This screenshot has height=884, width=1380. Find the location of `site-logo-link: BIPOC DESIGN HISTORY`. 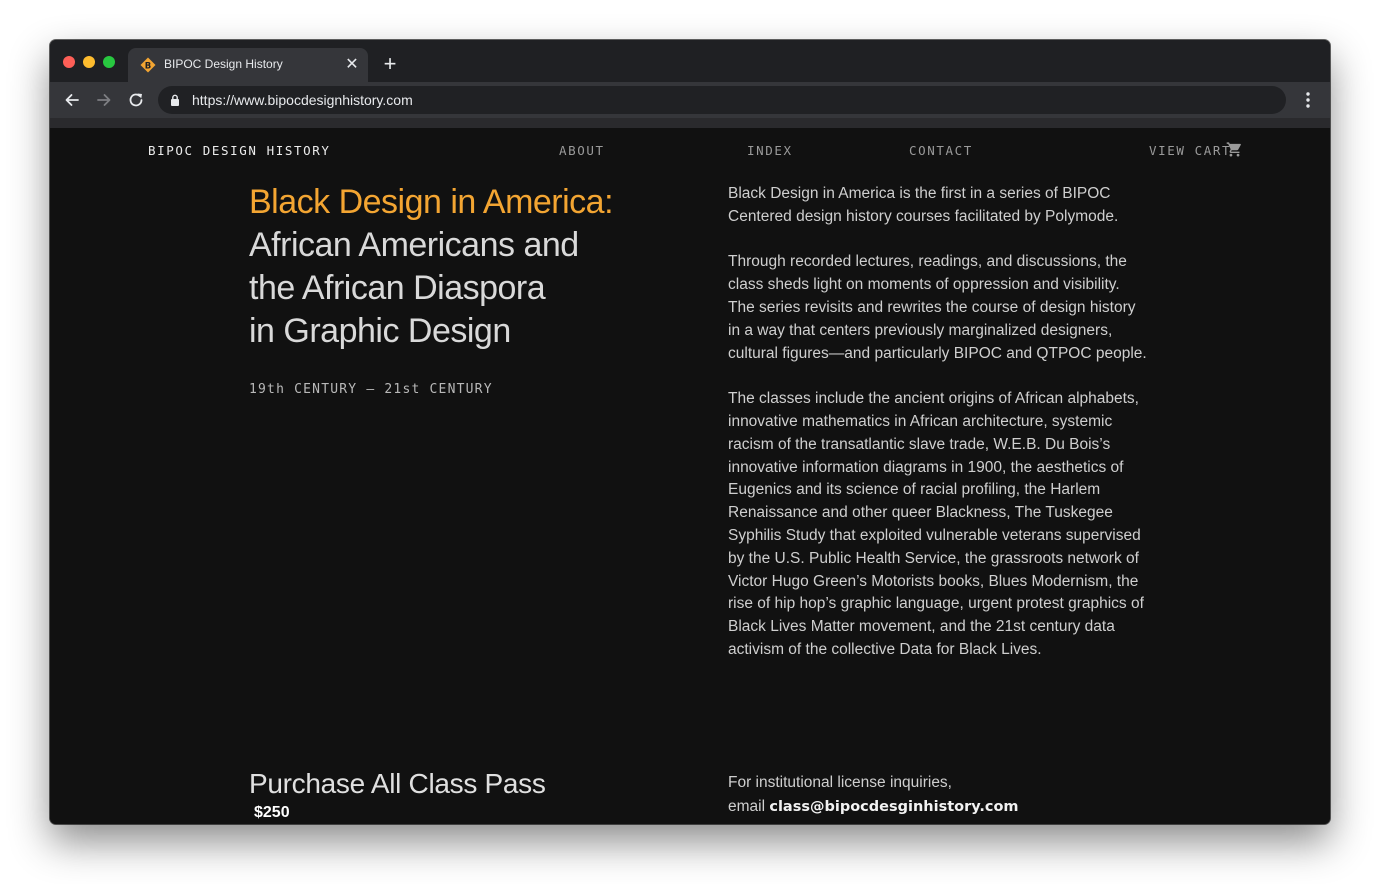

site-logo-link: BIPOC DESIGN HISTORY is located at coordinates (239, 150).